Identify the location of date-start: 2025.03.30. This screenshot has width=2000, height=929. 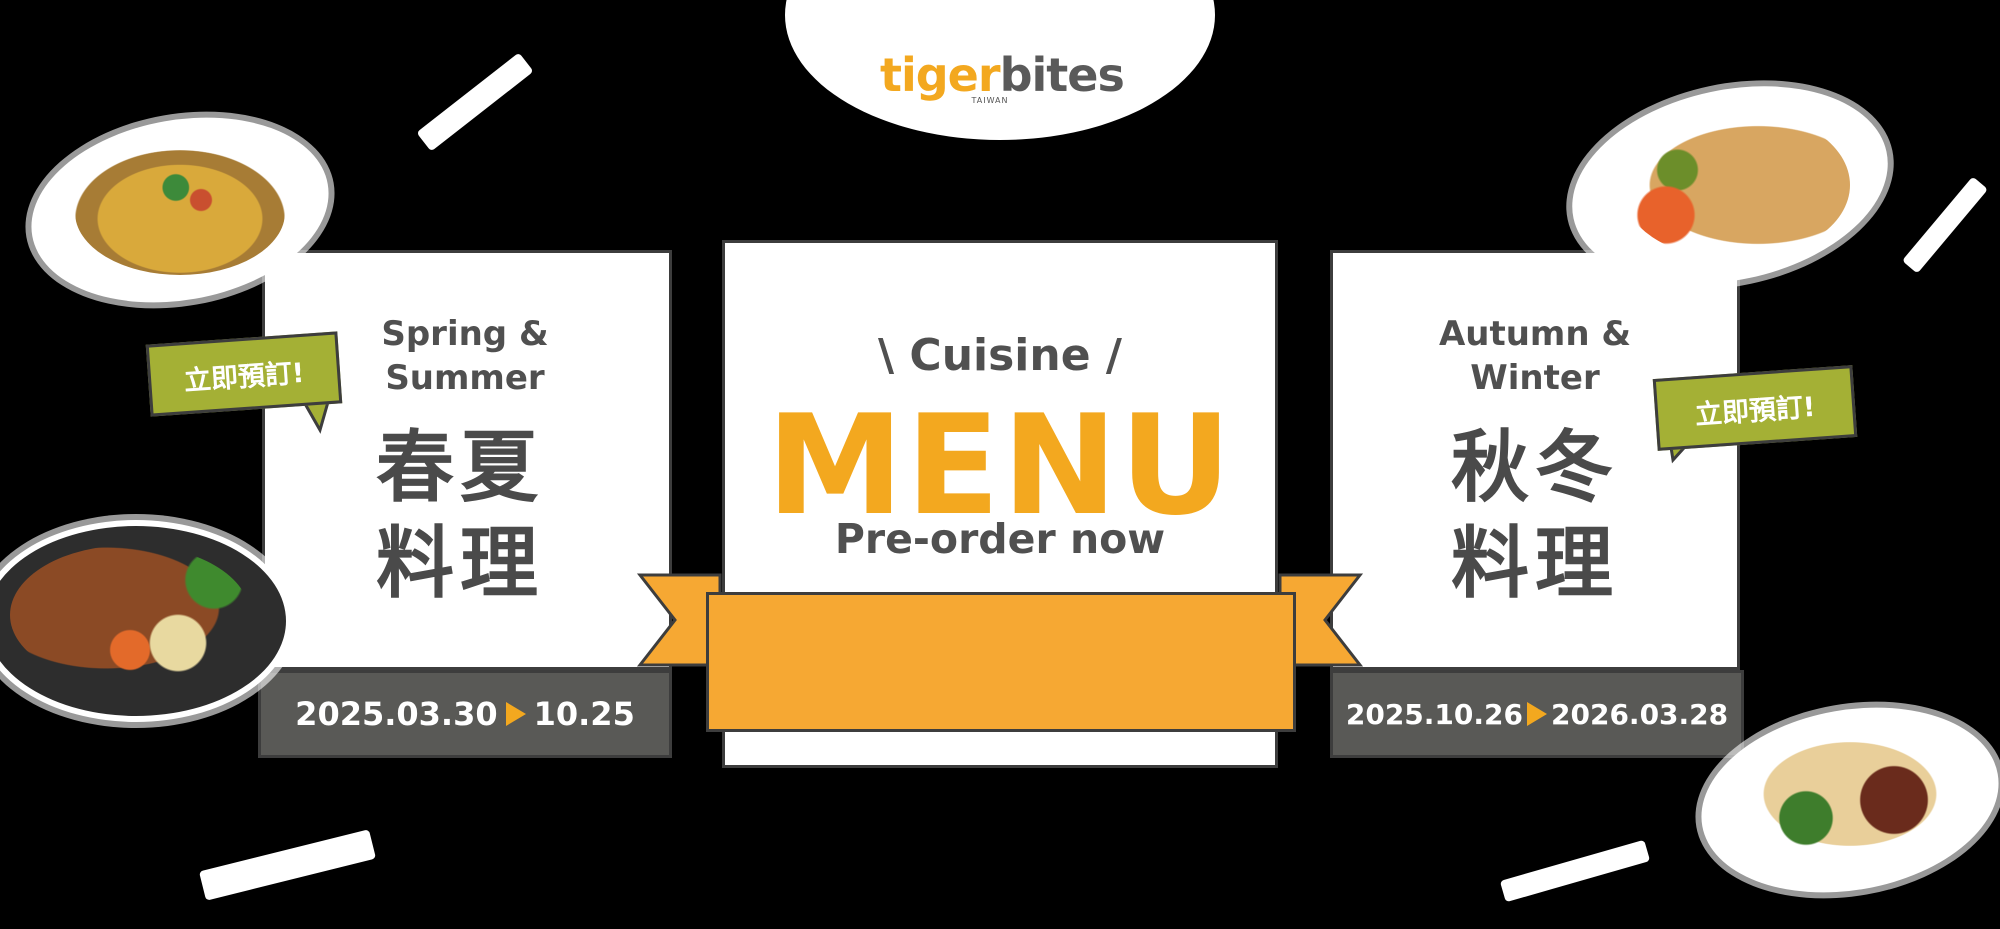
(396, 714).